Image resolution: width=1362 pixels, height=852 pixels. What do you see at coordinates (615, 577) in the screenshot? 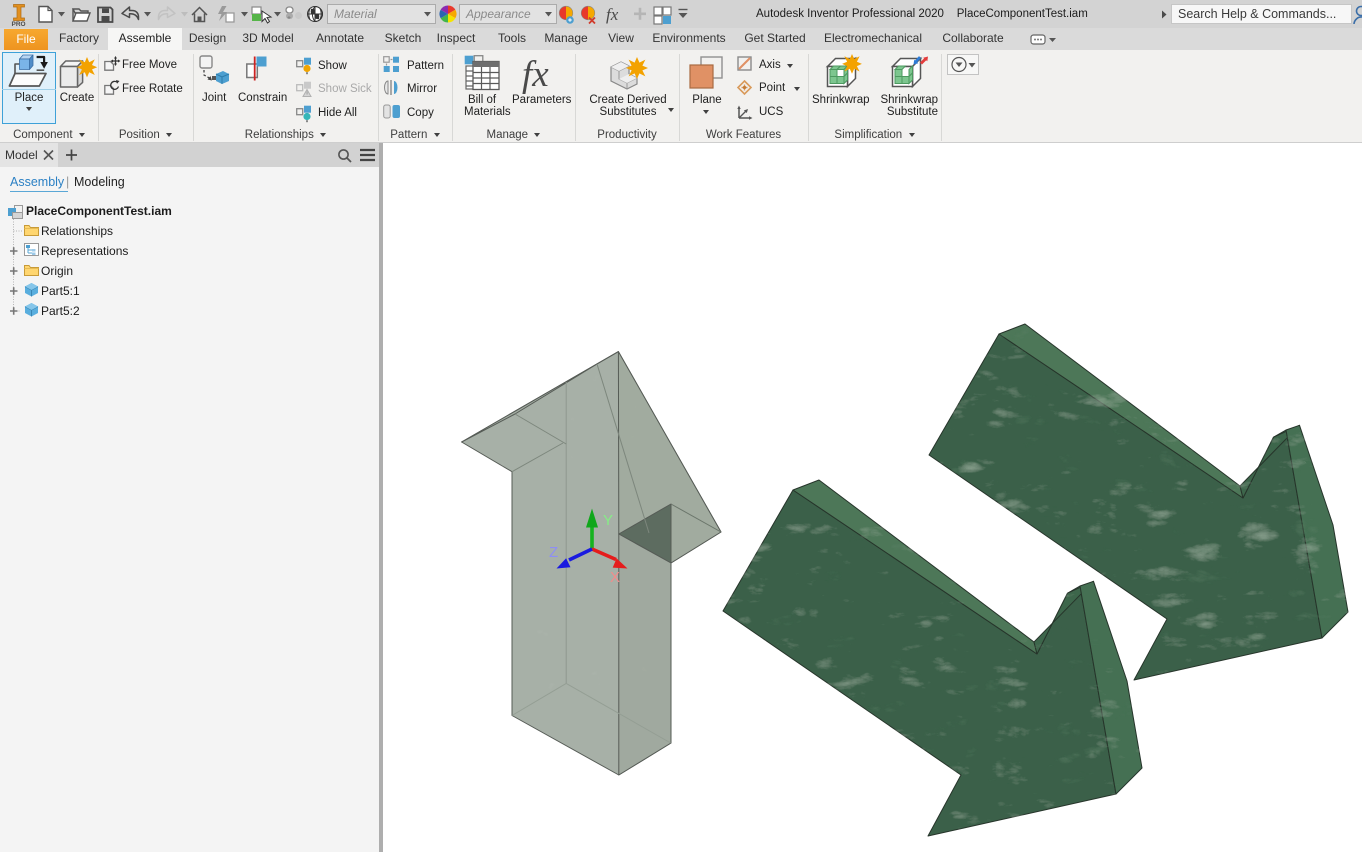
I see `svg-text: X` at bounding box center [615, 577].